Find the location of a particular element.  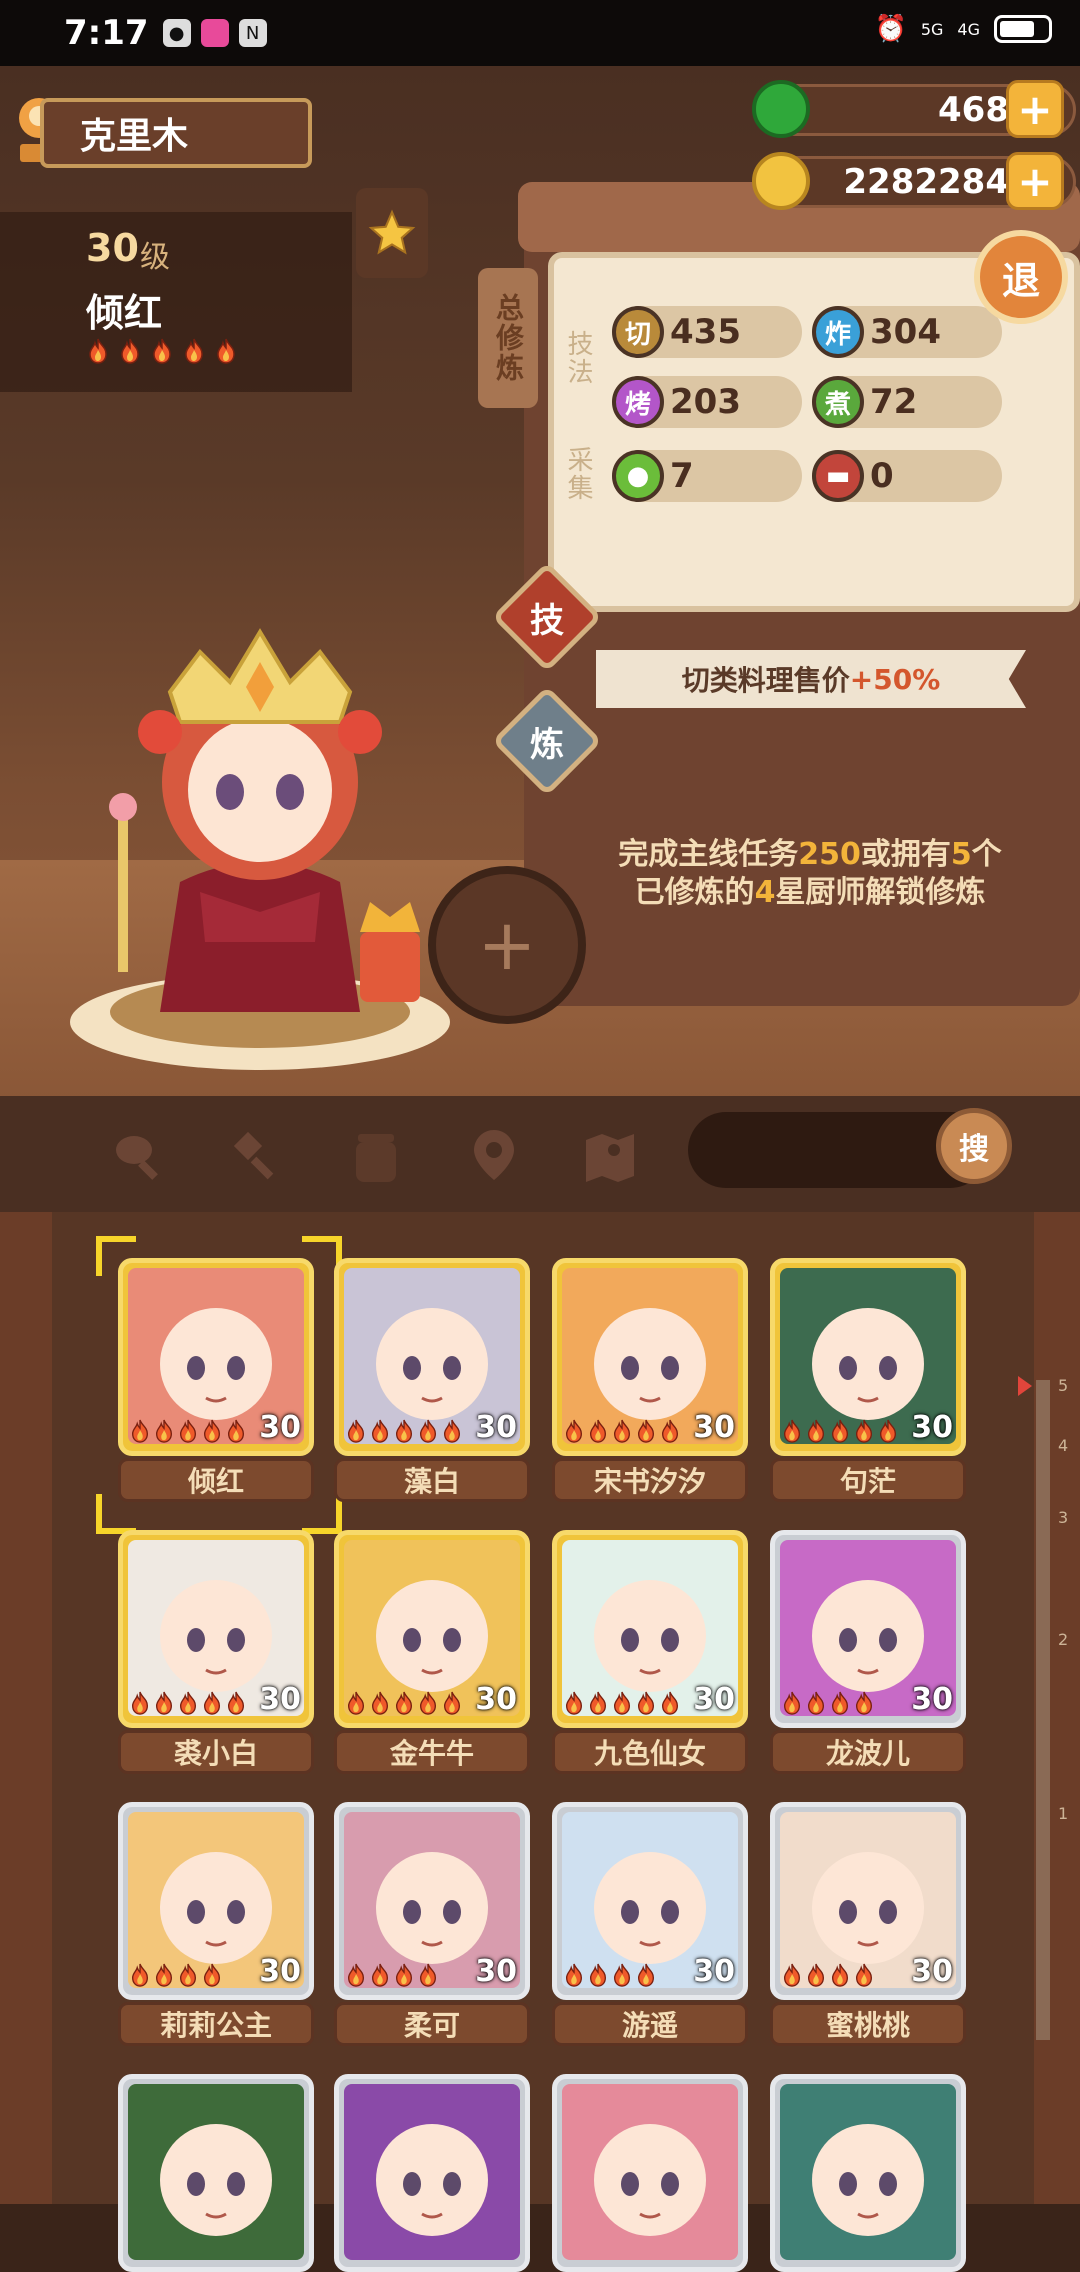

skill-roast-value: 203 is located at coordinates (705, 402).